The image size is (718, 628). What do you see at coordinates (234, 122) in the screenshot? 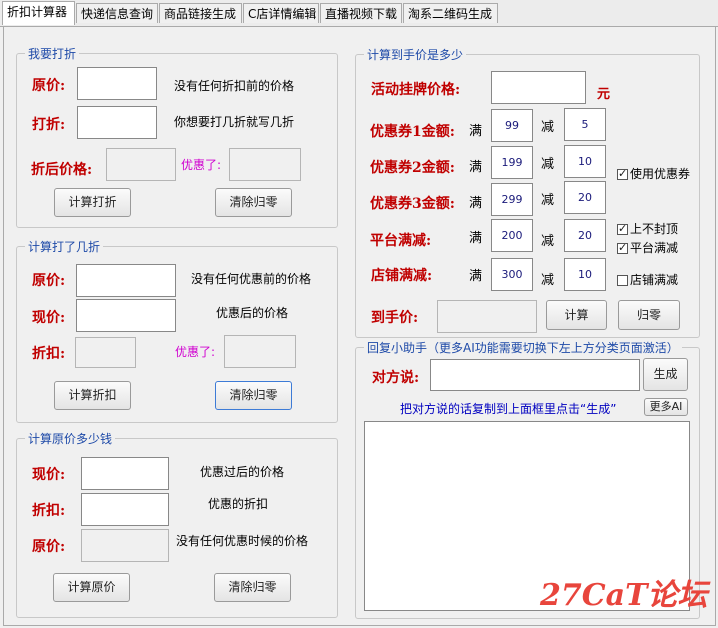
I see `discount-hint: 你想要打几折就写几折` at bounding box center [234, 122].